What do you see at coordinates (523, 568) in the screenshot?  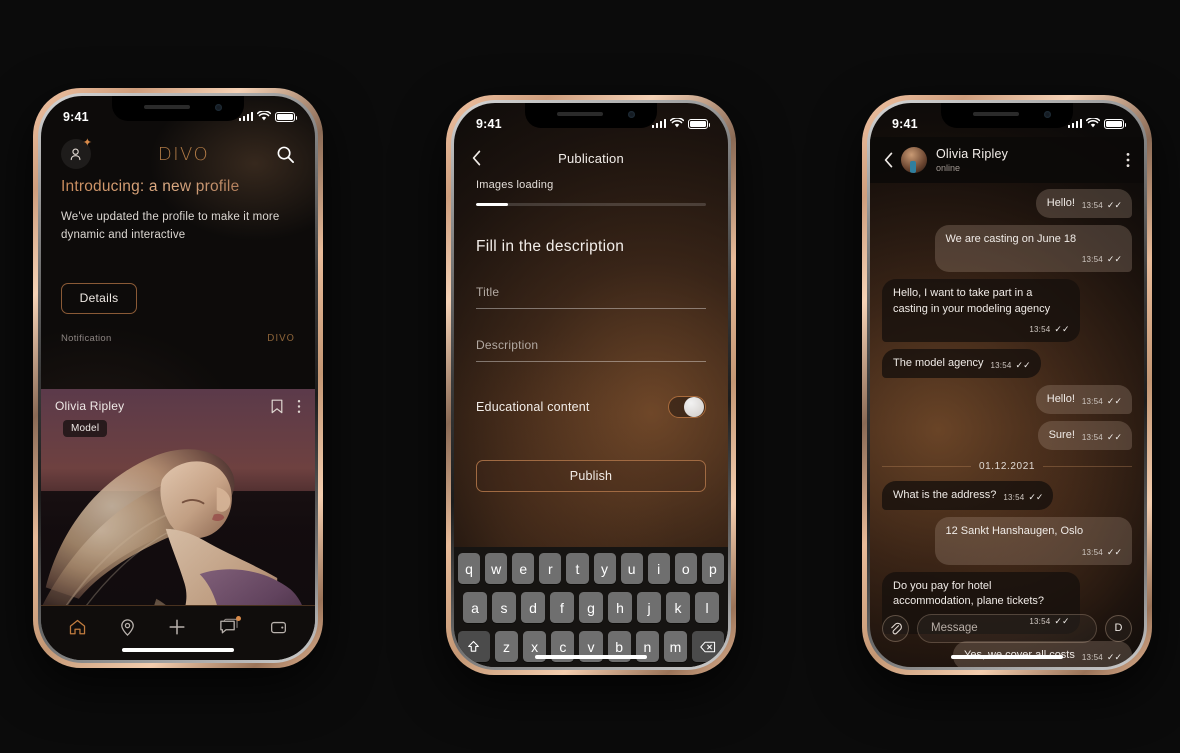 I see `key-e: e` at bounding box center [523, 568].